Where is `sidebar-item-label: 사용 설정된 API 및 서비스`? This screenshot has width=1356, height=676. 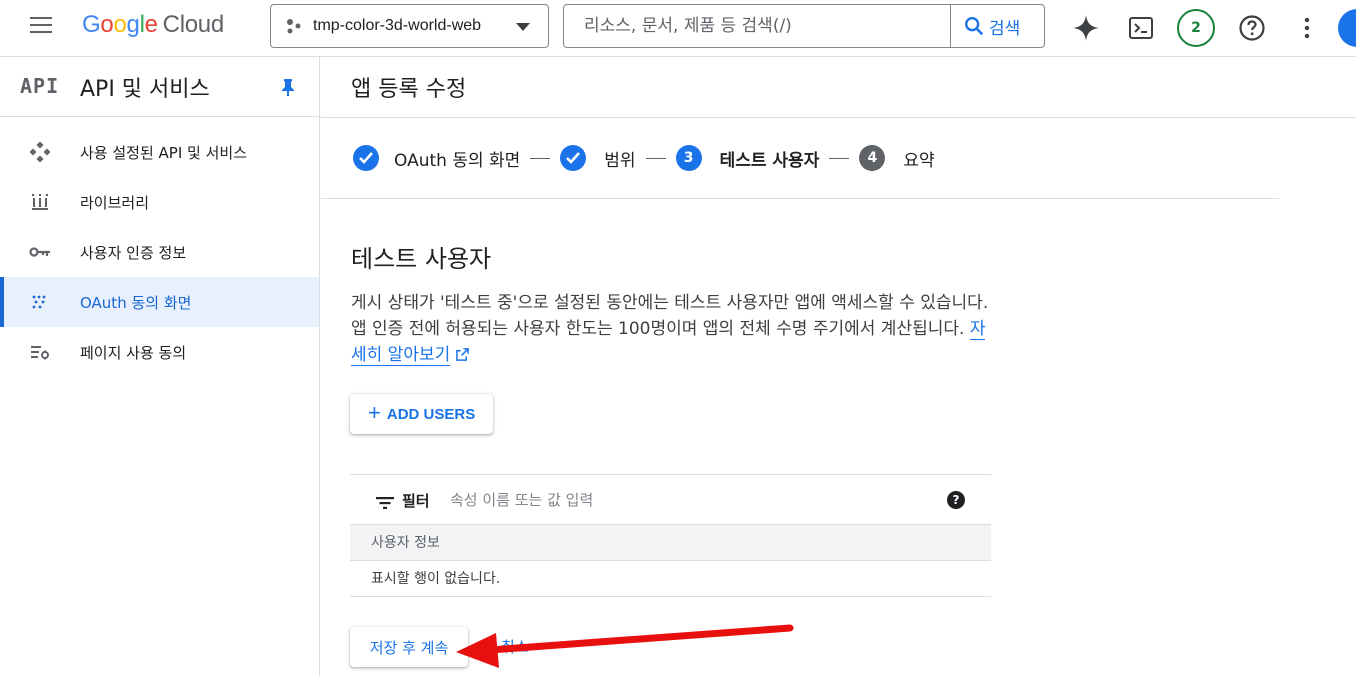 sidebar-item-label: 사용 설정된 API 및 서비스 is located at coordinates (164, 152).